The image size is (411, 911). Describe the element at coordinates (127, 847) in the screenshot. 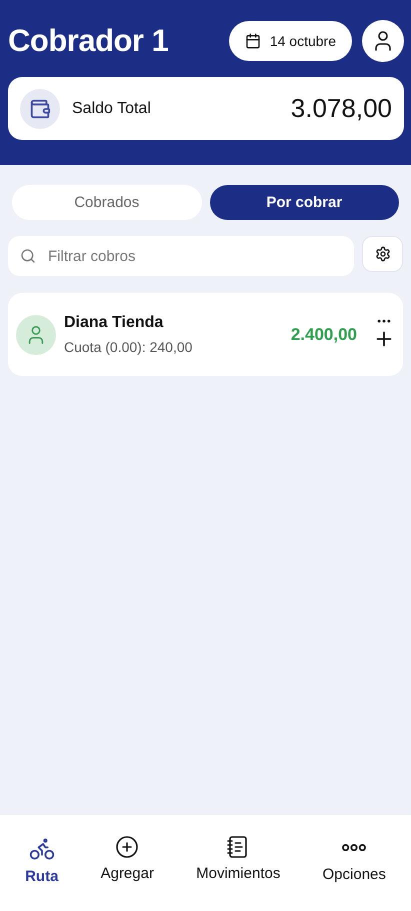

I see `add-icon` at that location.